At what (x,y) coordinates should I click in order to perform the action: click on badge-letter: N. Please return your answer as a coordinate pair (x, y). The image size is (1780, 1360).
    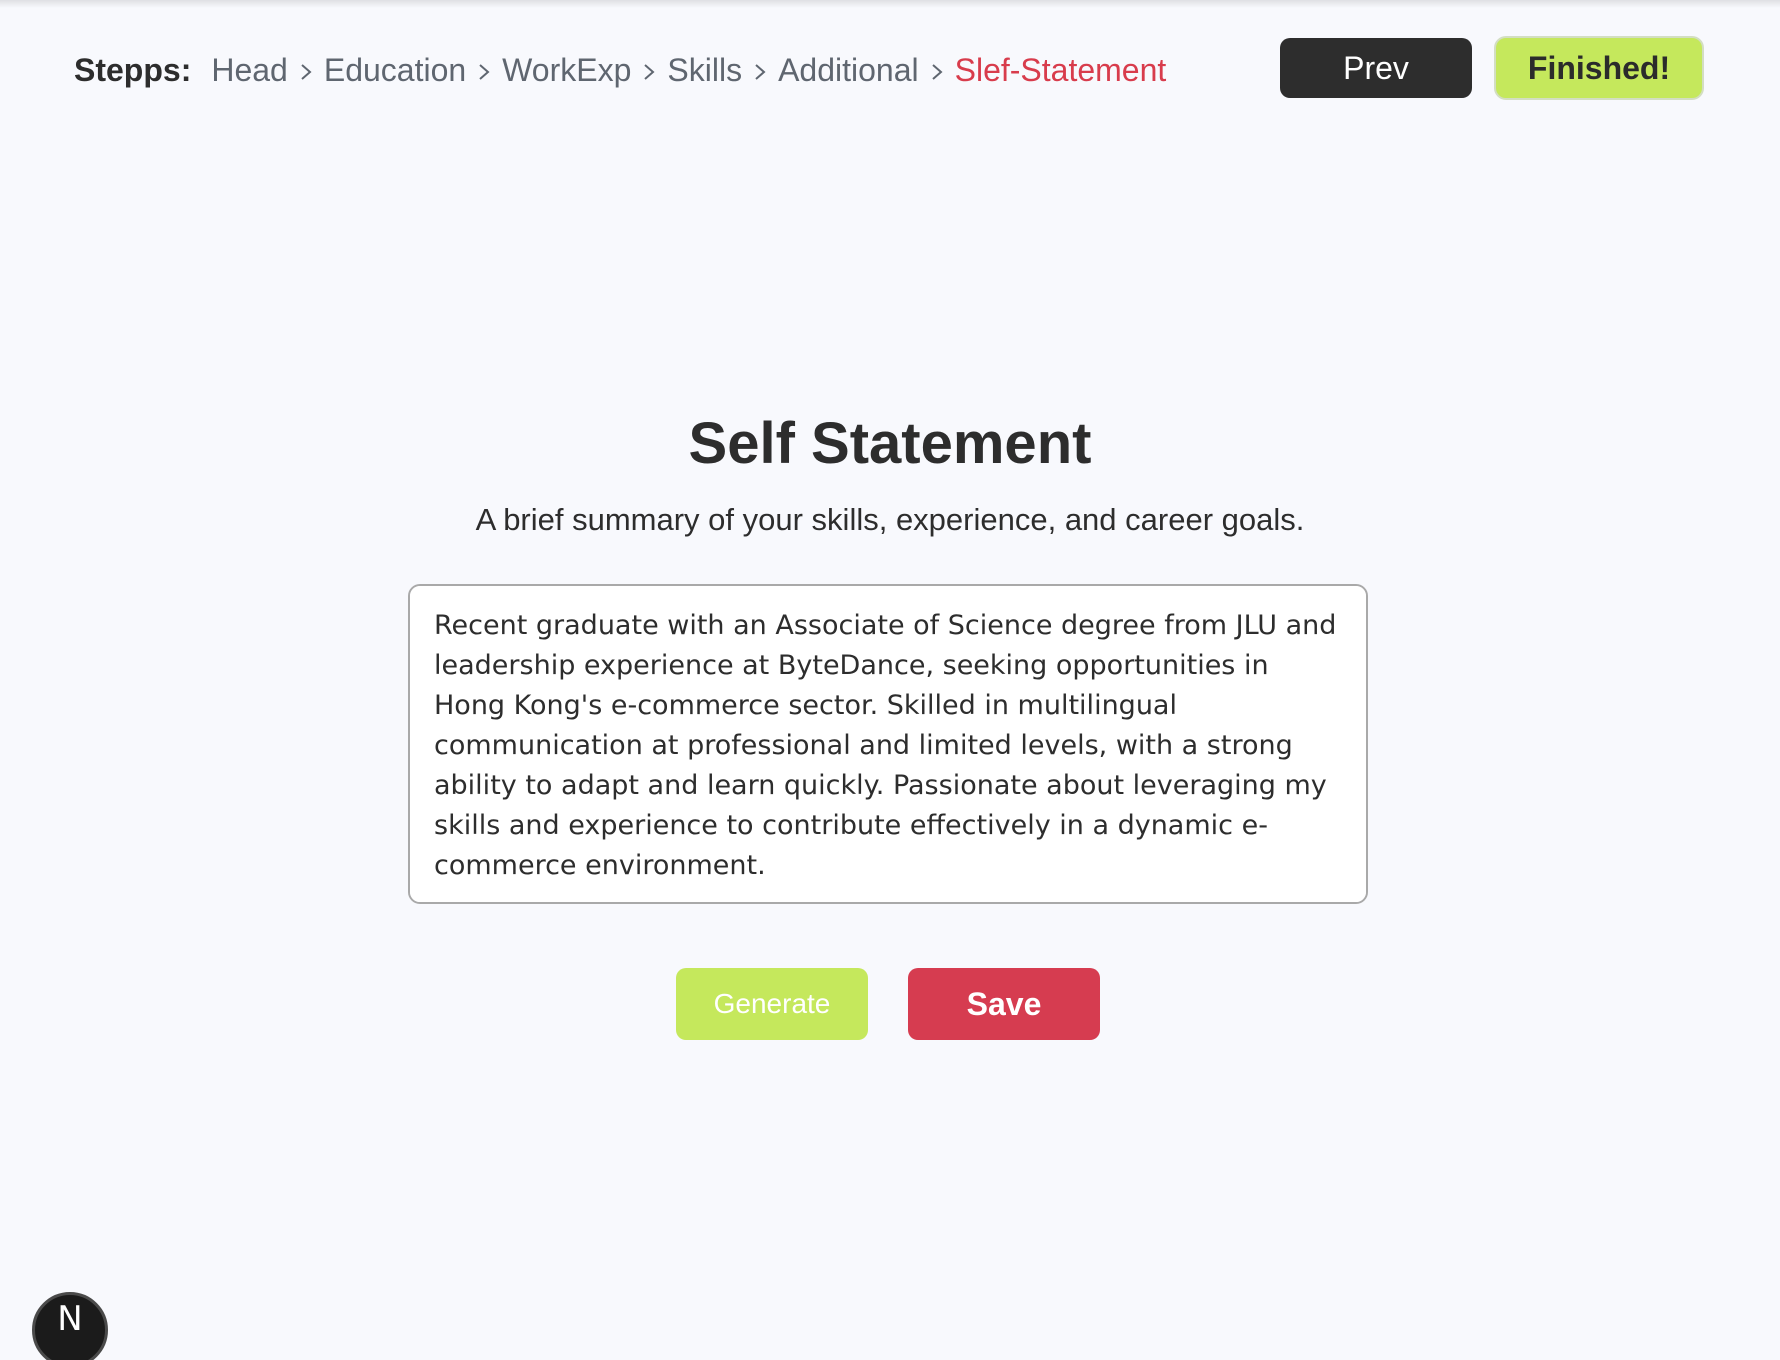
    Looking at the image, I should click on (70, 1319).